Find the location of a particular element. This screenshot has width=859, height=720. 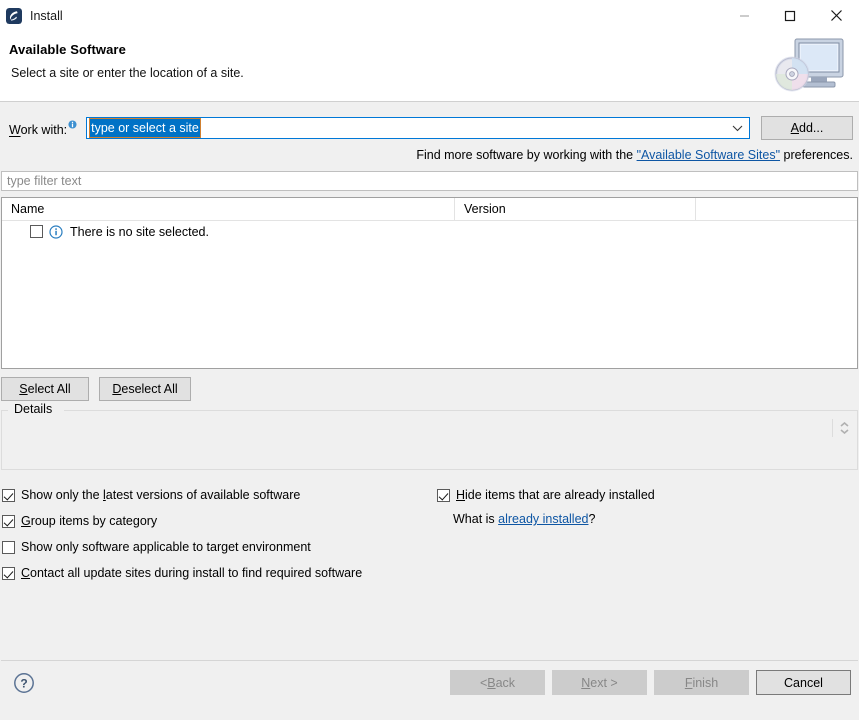

label-mnemonic: G is located at coordinates (26, 521).